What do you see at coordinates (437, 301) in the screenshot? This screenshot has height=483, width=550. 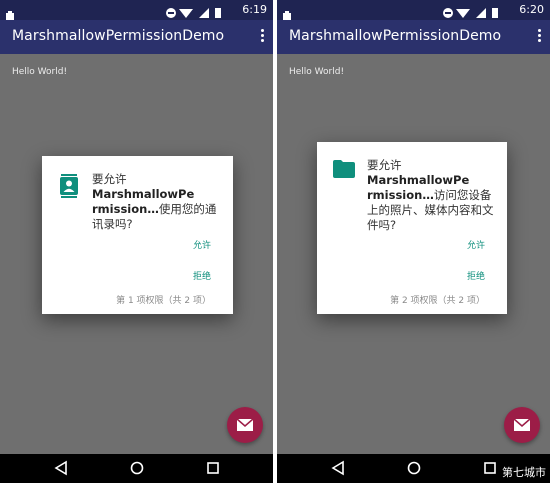 I see `permission-counter: 第 2 项权限（共 2 项）` at bounding box center [437, 301].